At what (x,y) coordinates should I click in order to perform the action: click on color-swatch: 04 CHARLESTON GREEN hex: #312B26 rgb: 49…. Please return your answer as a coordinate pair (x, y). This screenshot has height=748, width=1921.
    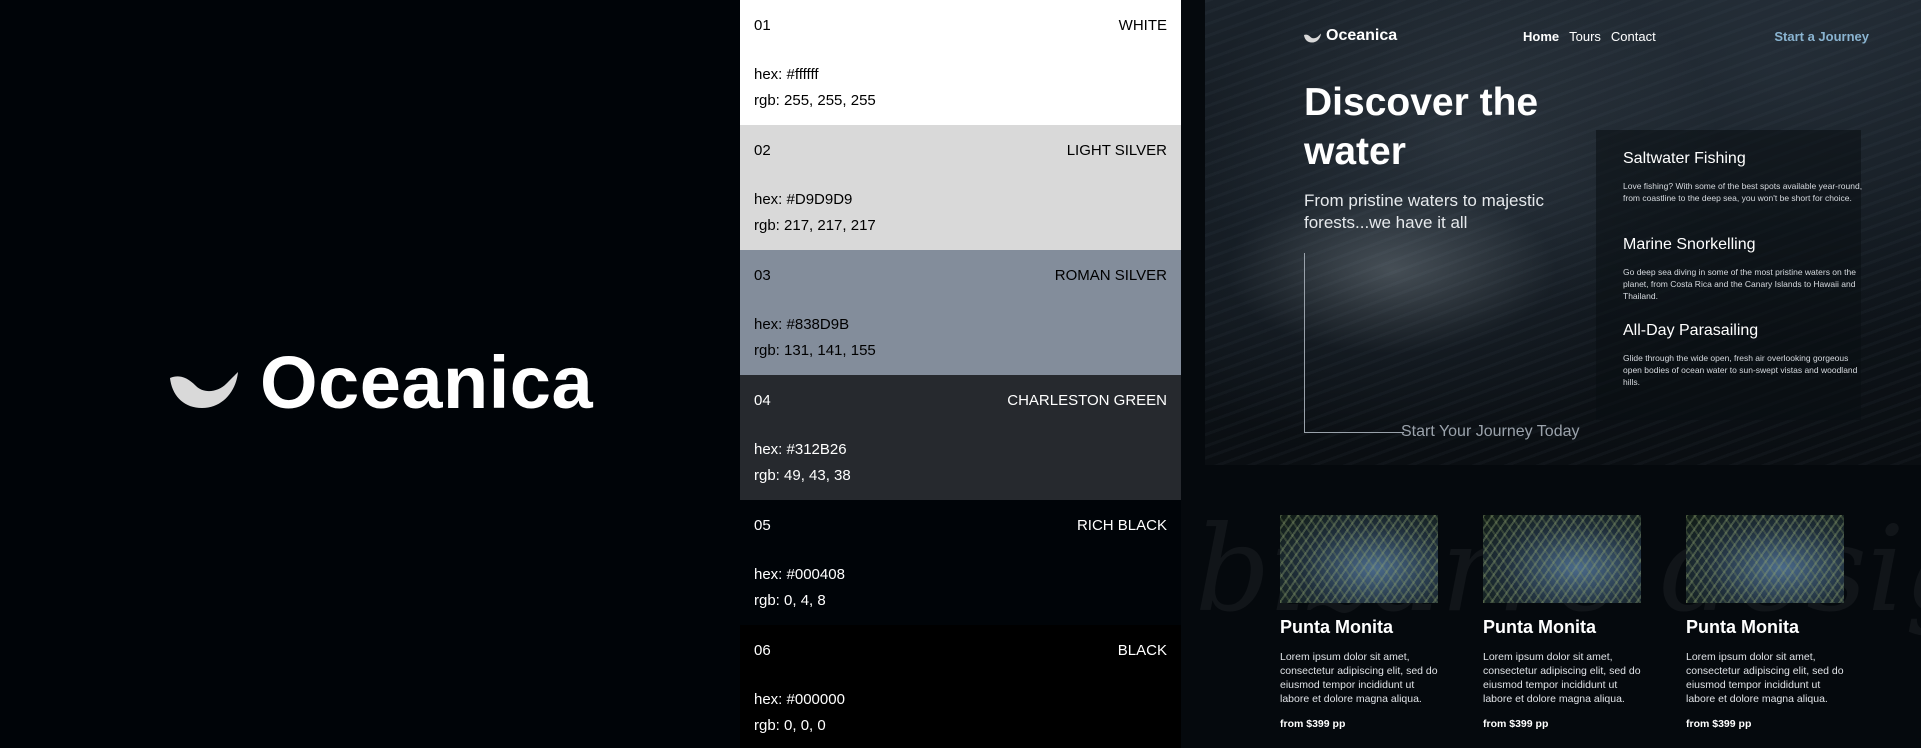
    Looking at the image, I should click on (960, 437).